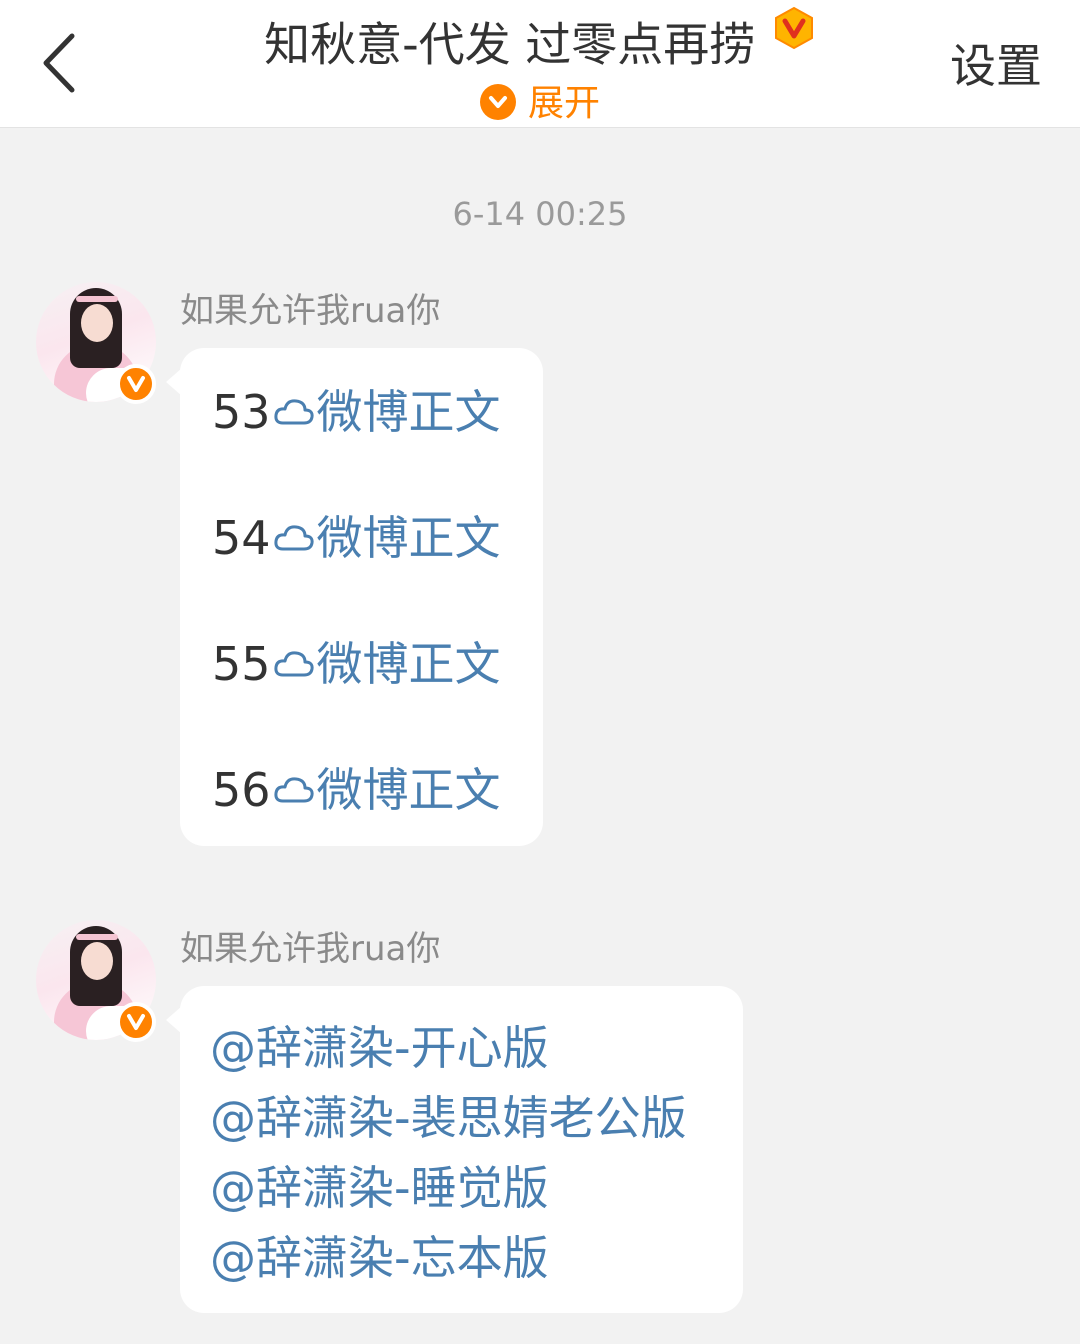 The width and height of the screenshot is (1080, 1344). I want to click on chat-title: 知秋意-代发 过零点再捞, so click(540, 41).